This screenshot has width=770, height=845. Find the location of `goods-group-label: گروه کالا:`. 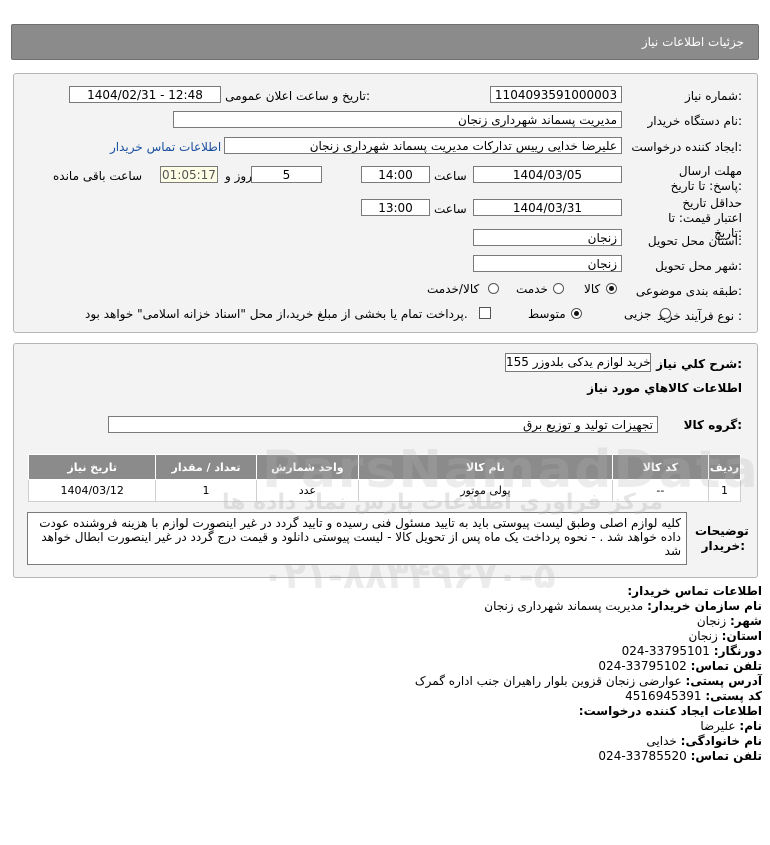

goods-group-label: گروه کالا: is located at coordinates (712, 425).